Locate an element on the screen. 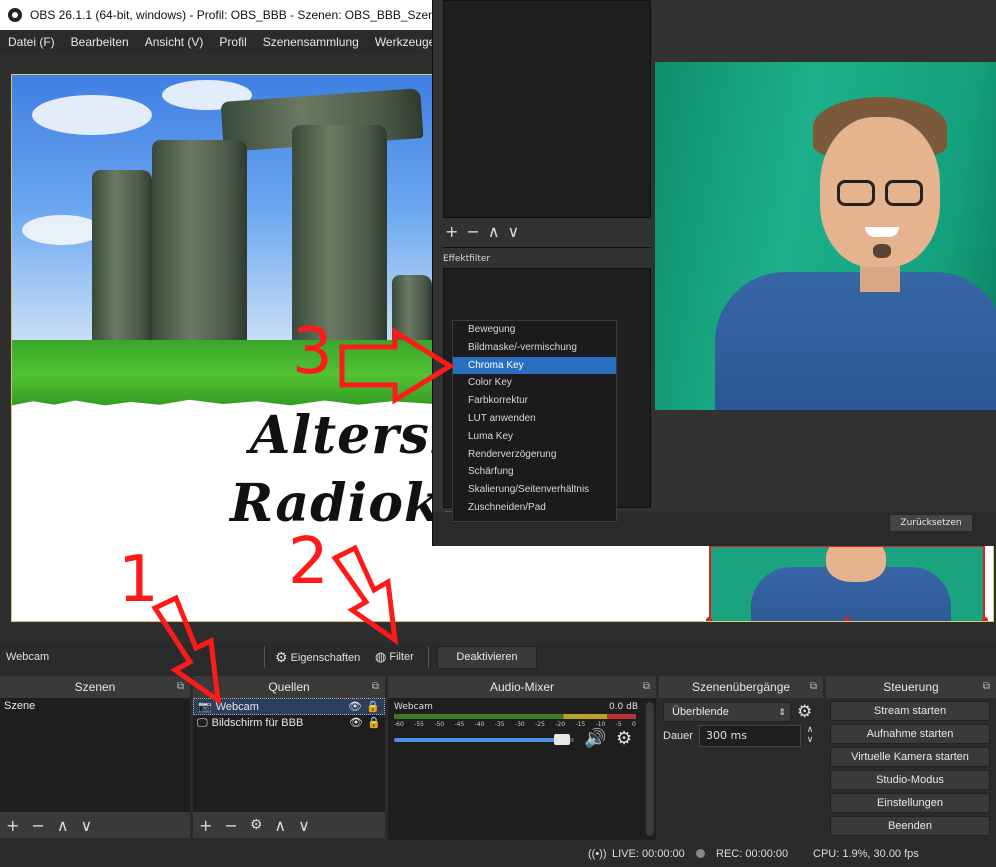 Image resolution: width=996 pixels, height=867 pixels. annotation-number-3: 3 is located at coordinates (312, 352).